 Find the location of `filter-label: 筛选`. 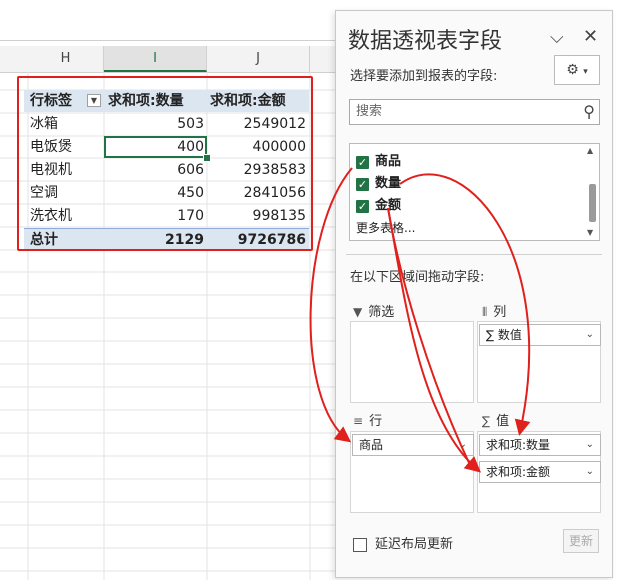

filter-label: 筛选 is located at coordinates (381, 312).